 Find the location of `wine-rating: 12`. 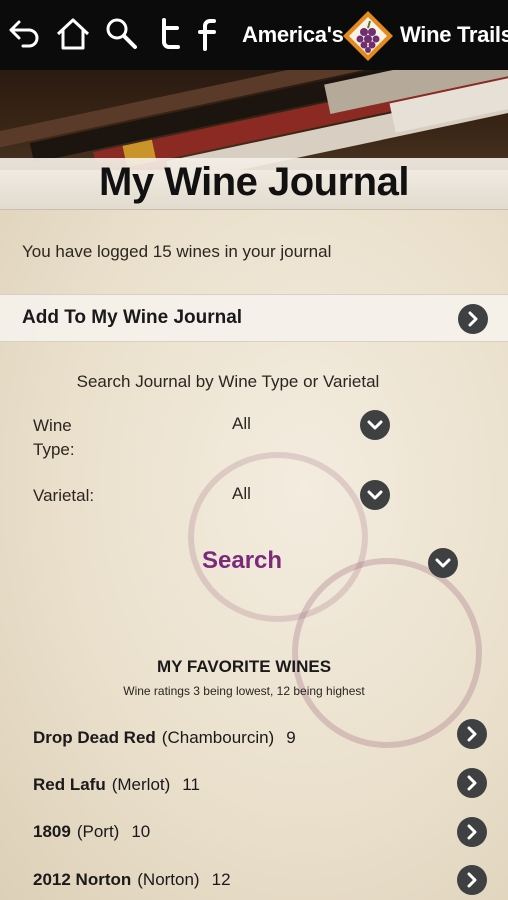

wine-rating: 12 is located at coordinates (221, 879).